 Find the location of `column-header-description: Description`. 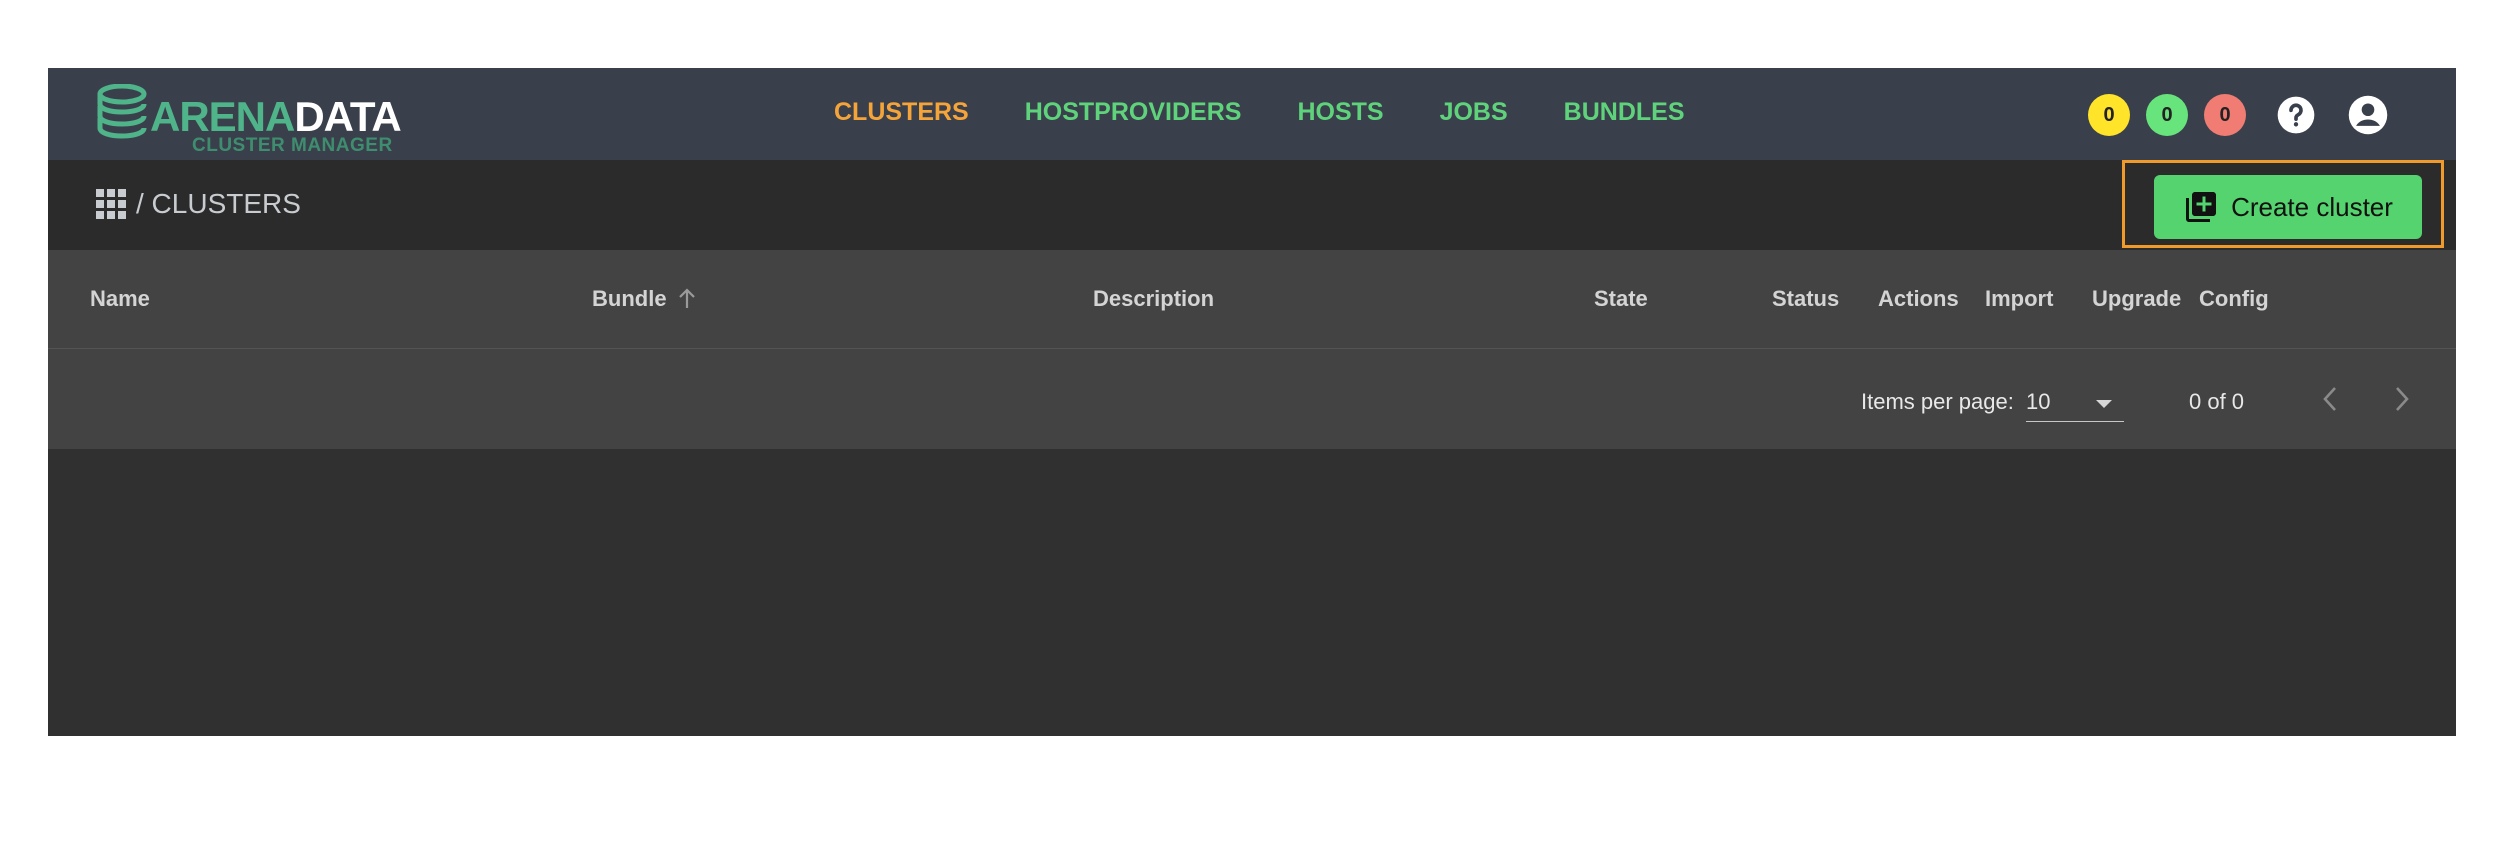

column-header-description: Description is located at coordinates (1153, 299).